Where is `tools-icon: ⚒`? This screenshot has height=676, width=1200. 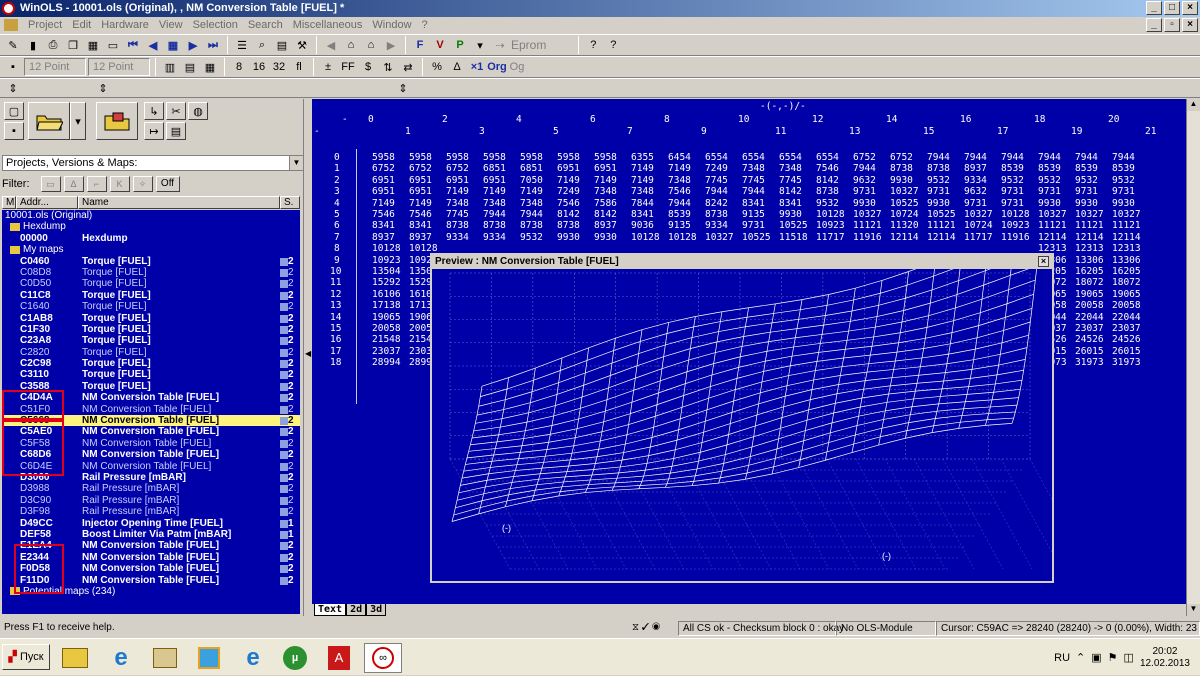
tools-icon: ⚒ is located at coordinates (302, 45).